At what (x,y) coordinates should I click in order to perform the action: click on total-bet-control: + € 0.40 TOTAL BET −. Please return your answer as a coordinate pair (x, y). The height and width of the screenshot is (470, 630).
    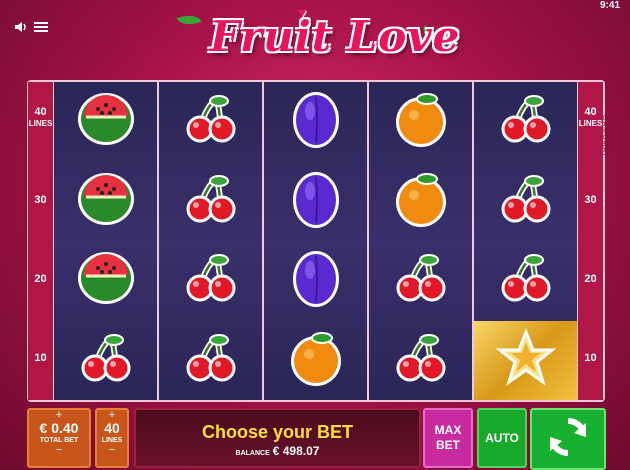
    Looking at the image, I should click on (59, 438).